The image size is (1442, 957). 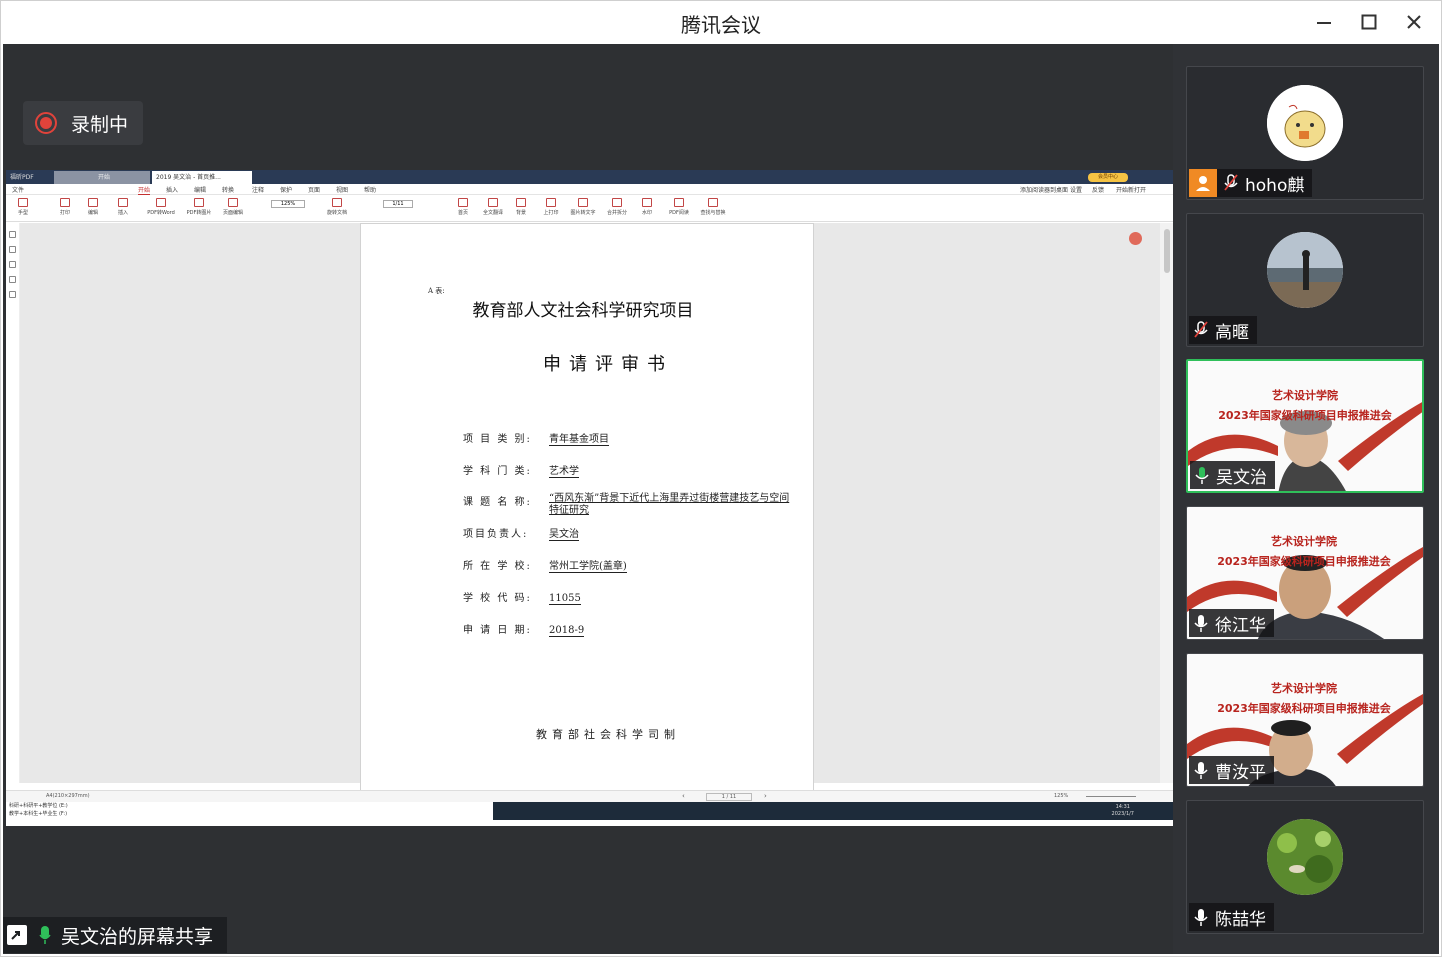 I want to click on participant-tile: 陈喆华, so click(x=1305, y=867).